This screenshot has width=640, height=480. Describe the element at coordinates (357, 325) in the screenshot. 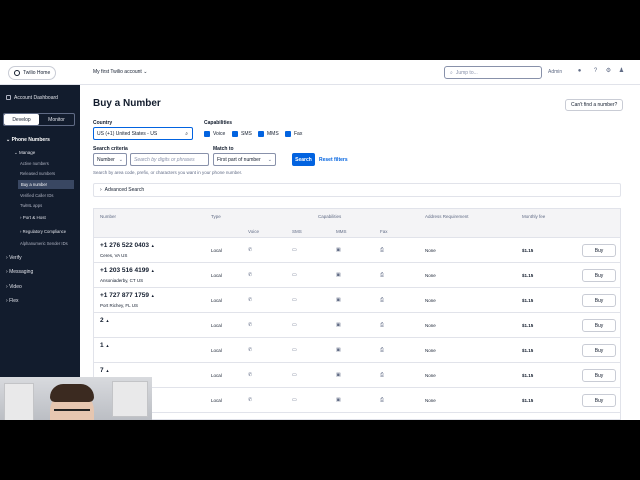

I see `table-row: 2 ▲ Local ✆ ▭ ▣ ⎙ None $1.15 Buy` at that location.